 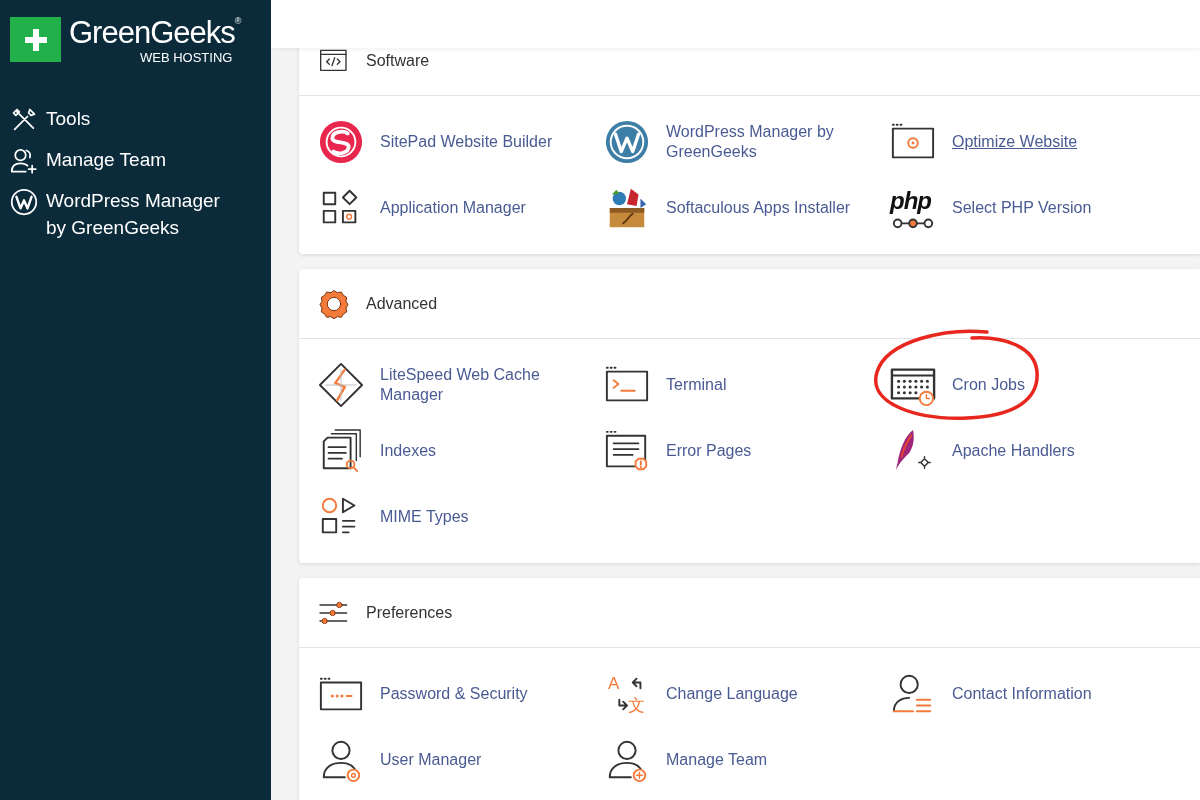 I want to click on tool-link: php Select PHP Version, so click(x=1033, y=208).